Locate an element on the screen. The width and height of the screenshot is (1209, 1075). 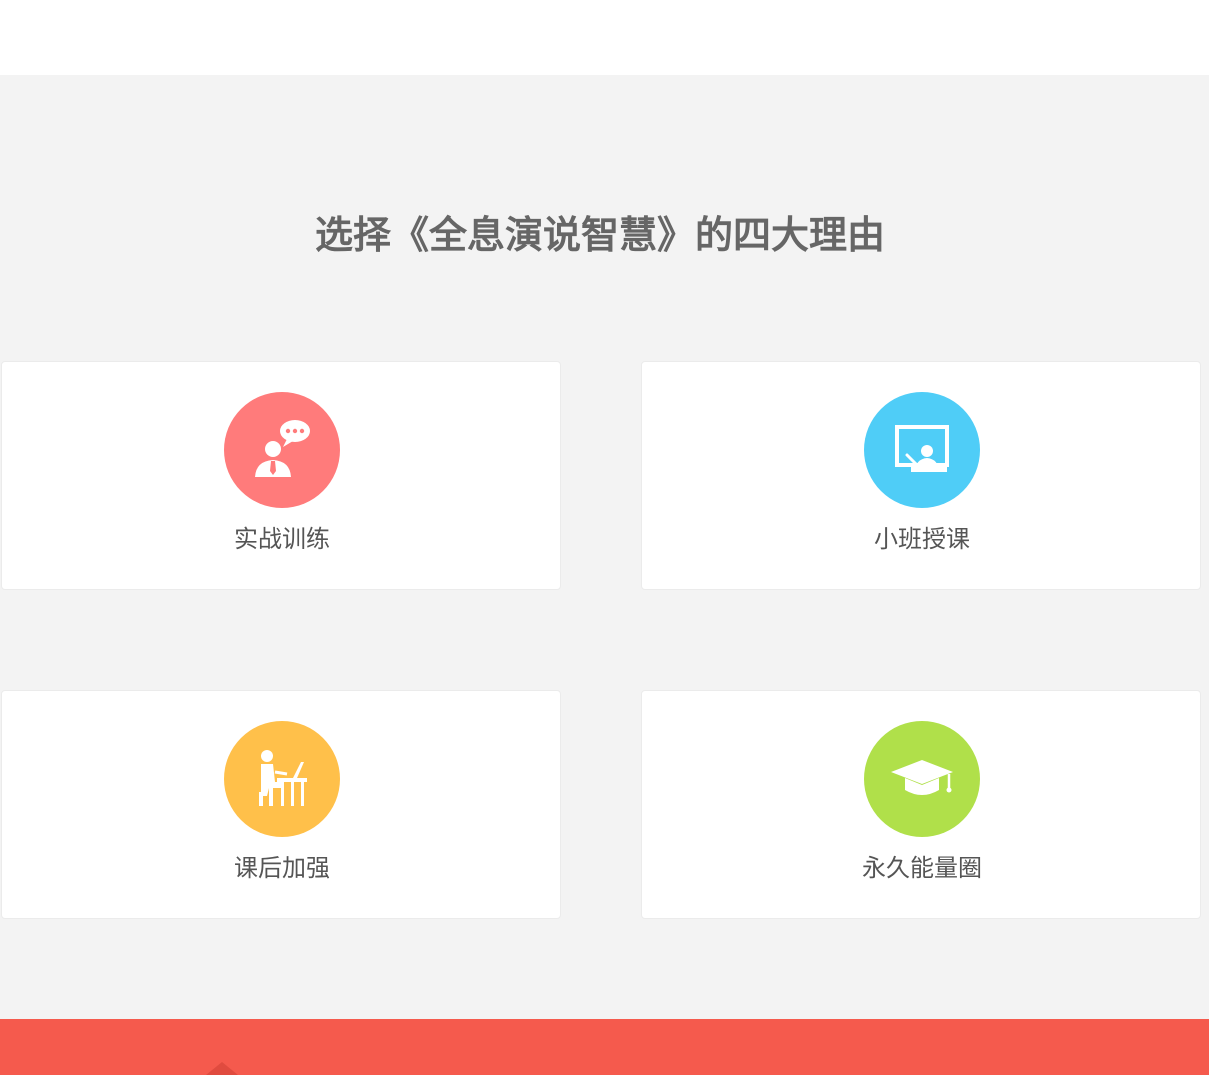
reason-card-small-class: 小班授课 is located at coordinates (921, 475).